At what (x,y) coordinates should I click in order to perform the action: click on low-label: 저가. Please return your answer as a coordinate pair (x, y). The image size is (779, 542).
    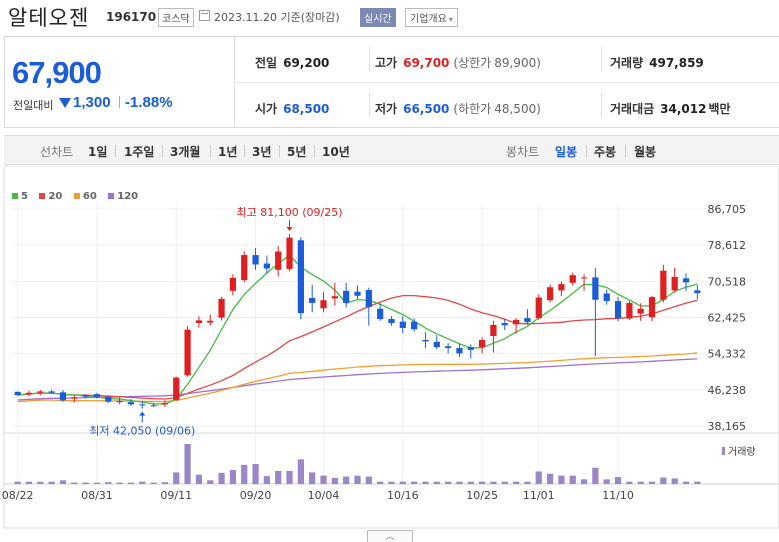
    Looking at the image, I should click on (386, 109).